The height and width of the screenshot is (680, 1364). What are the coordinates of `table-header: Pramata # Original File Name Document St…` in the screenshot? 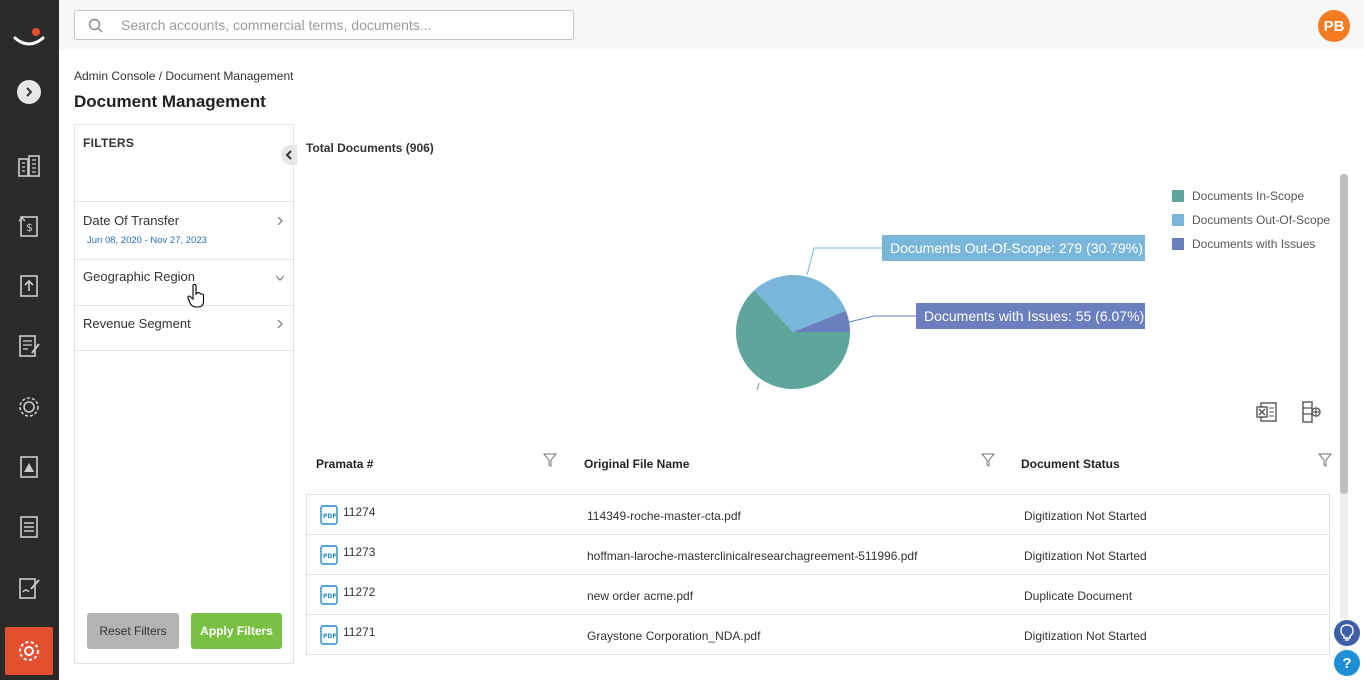 It's located at (819, 470).